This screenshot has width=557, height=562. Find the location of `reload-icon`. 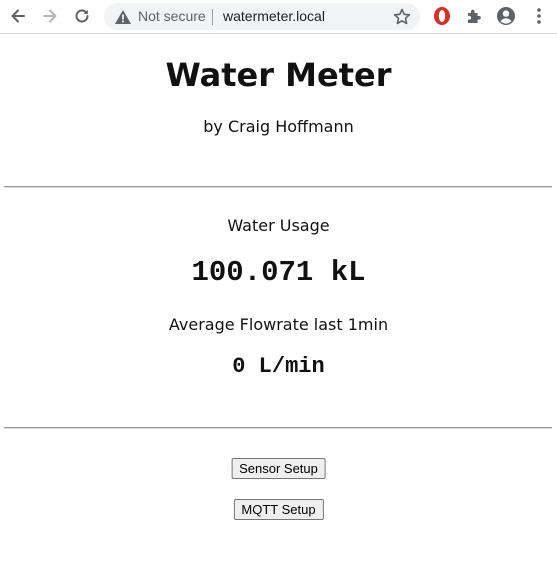

reload-icon is located at coordinates (82, 16).